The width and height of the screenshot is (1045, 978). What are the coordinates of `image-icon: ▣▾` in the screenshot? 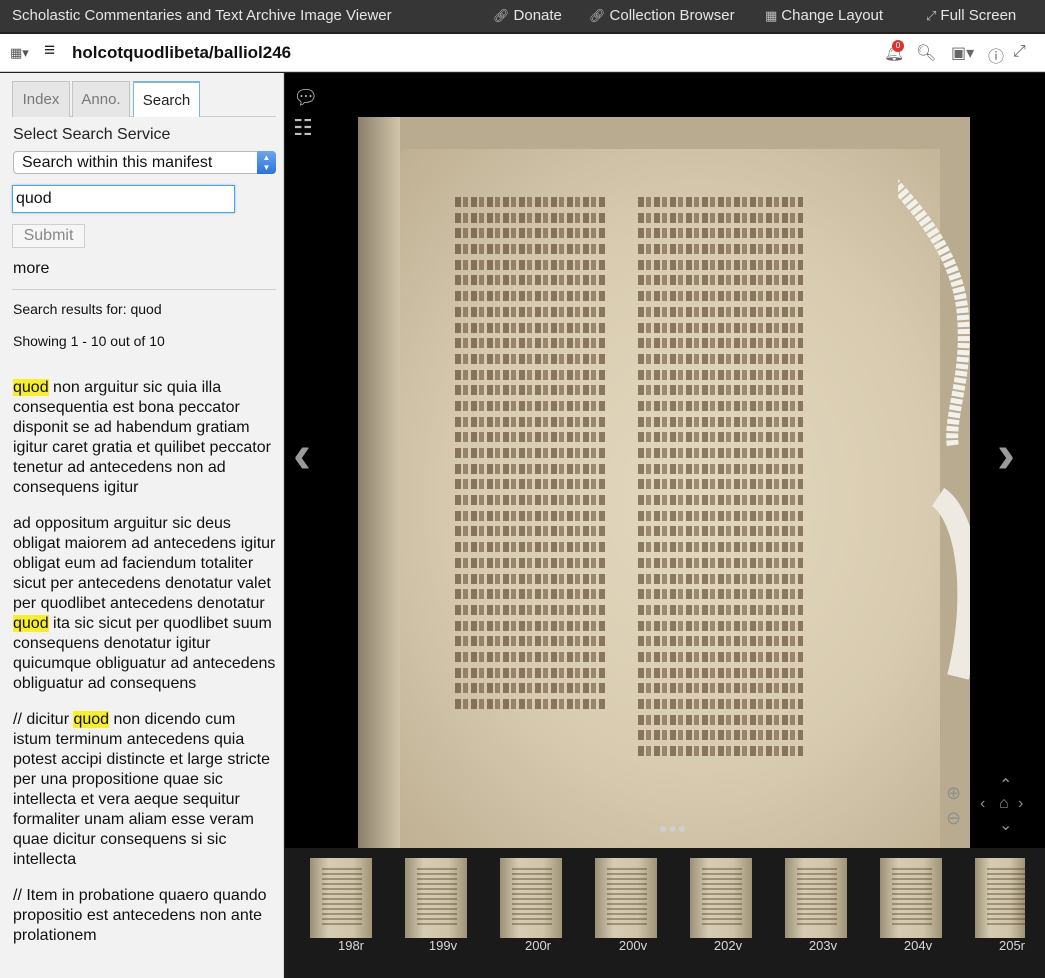 It's located at (962, 53).